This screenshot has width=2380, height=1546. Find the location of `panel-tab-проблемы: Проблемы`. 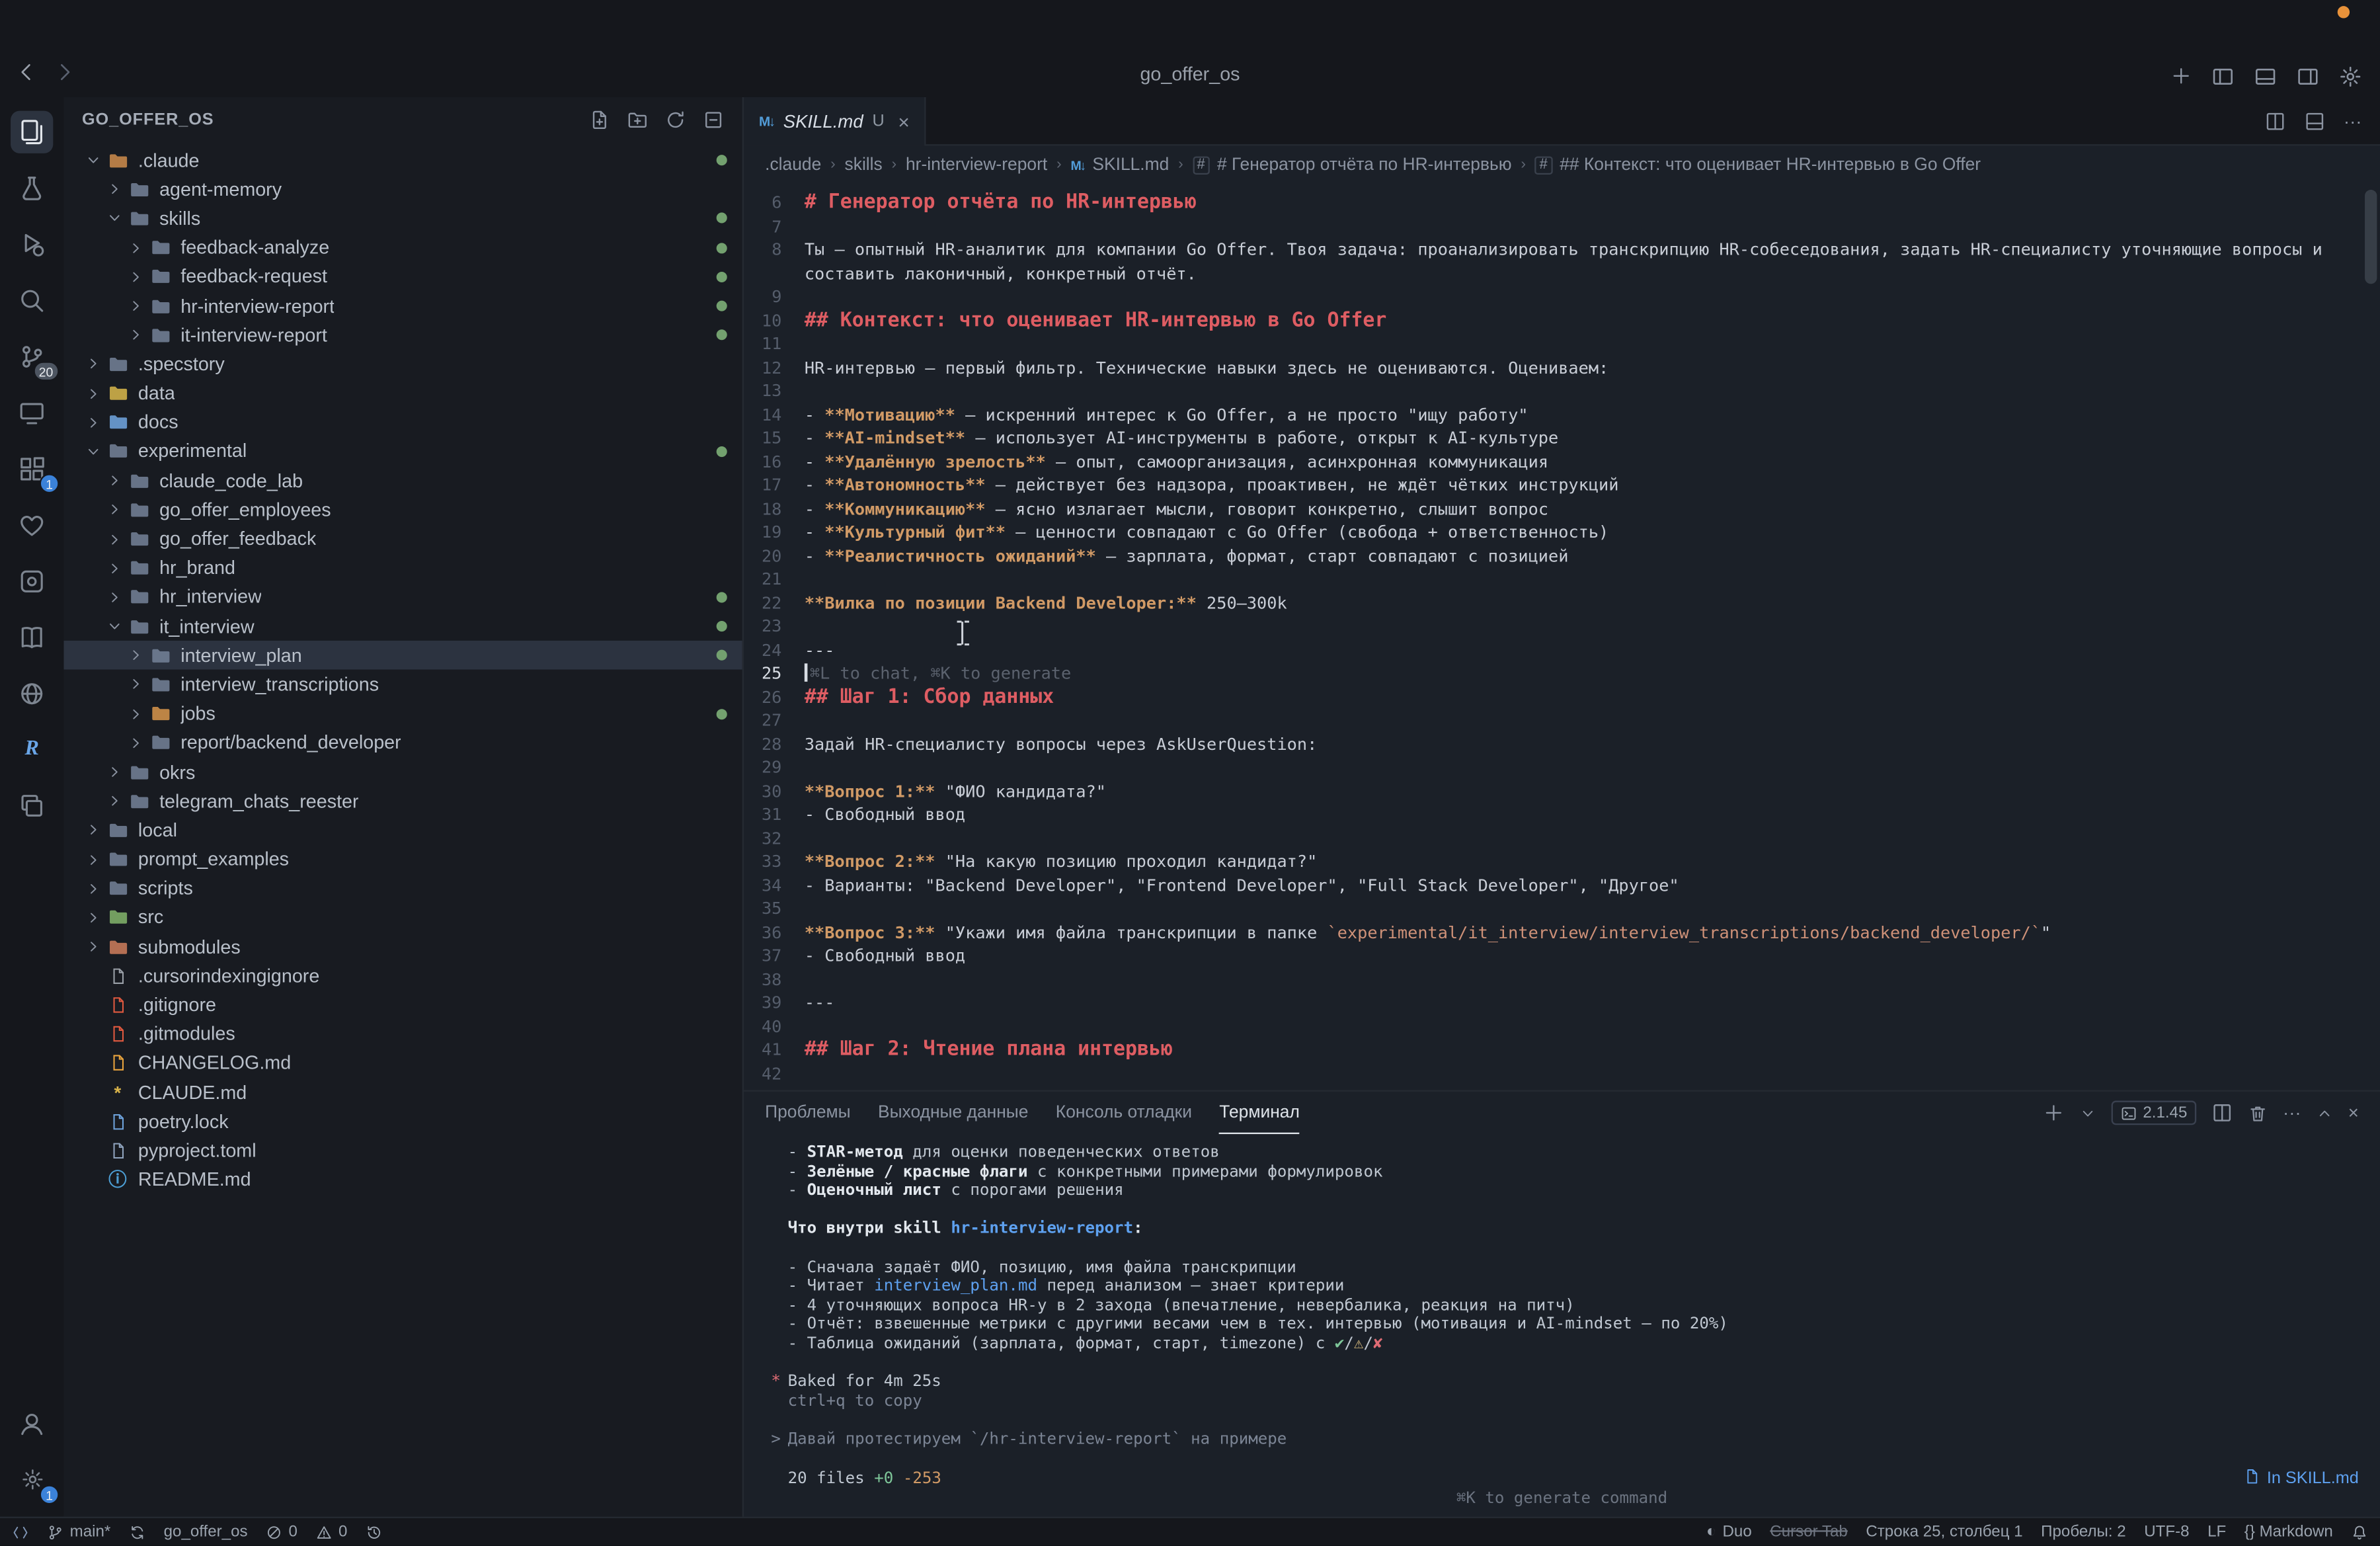

panel-tab-проблемы: Проблемы is located at coordinates (808, 1113).